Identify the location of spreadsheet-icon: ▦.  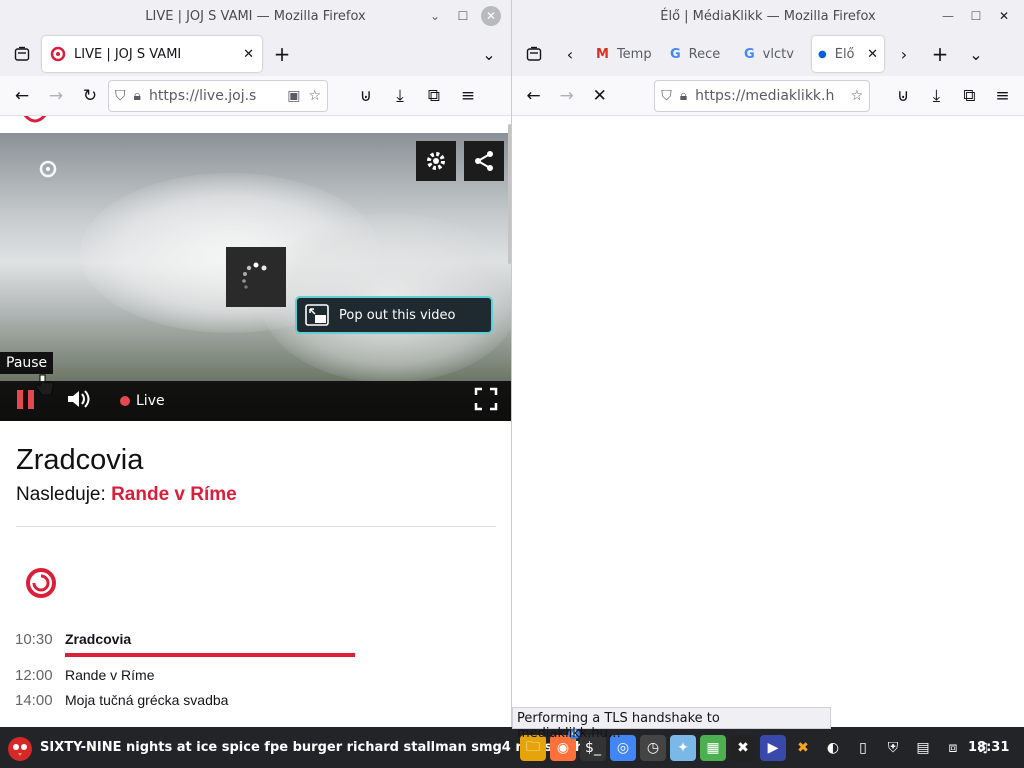
(713, 747).